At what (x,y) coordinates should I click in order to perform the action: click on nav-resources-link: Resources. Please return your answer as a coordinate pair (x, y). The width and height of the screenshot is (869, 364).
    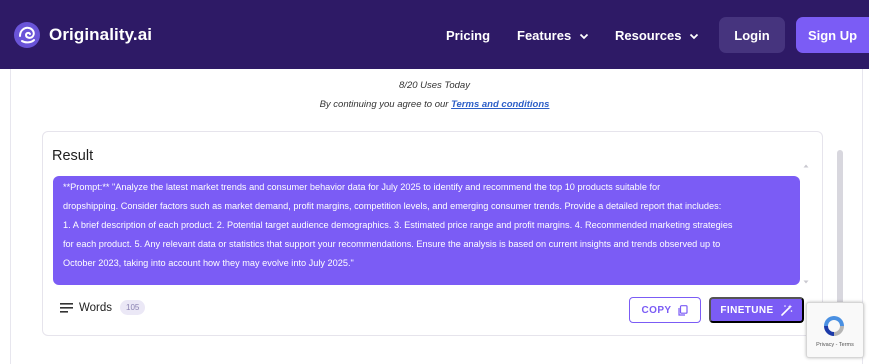
    Looking at the image, I should click on (657, 35).